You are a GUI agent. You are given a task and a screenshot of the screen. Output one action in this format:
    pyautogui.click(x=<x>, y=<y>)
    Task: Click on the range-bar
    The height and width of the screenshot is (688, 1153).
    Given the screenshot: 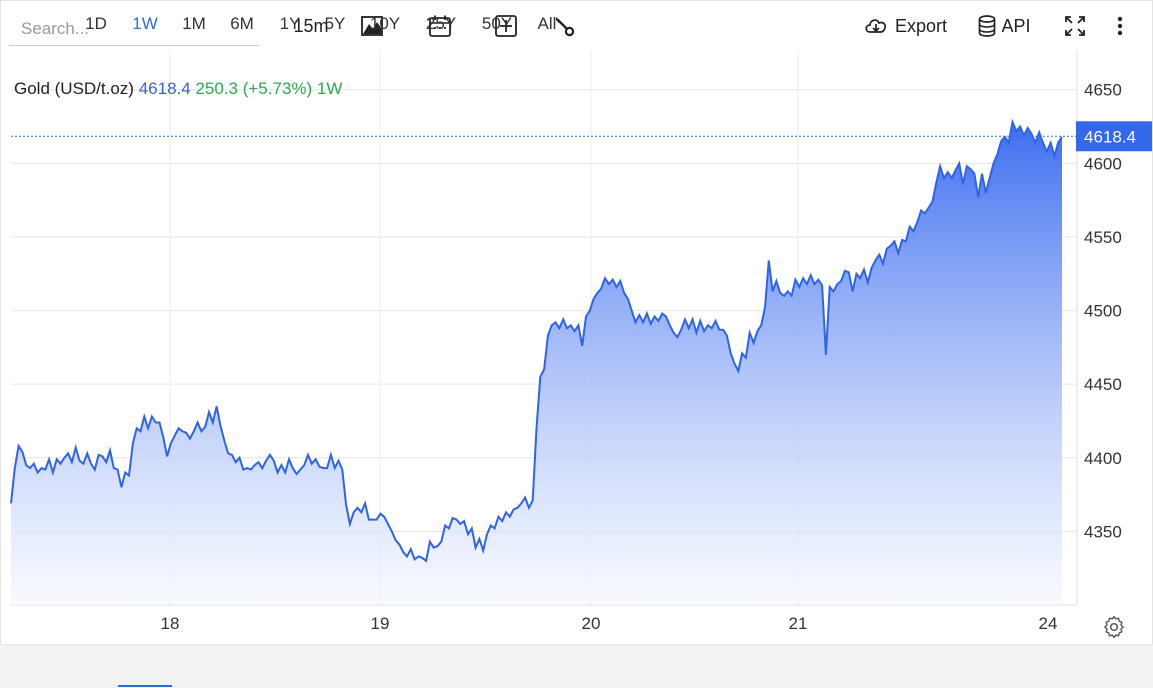 What is the action you would take?
    pyautogui.click(x=576, y=666)
    